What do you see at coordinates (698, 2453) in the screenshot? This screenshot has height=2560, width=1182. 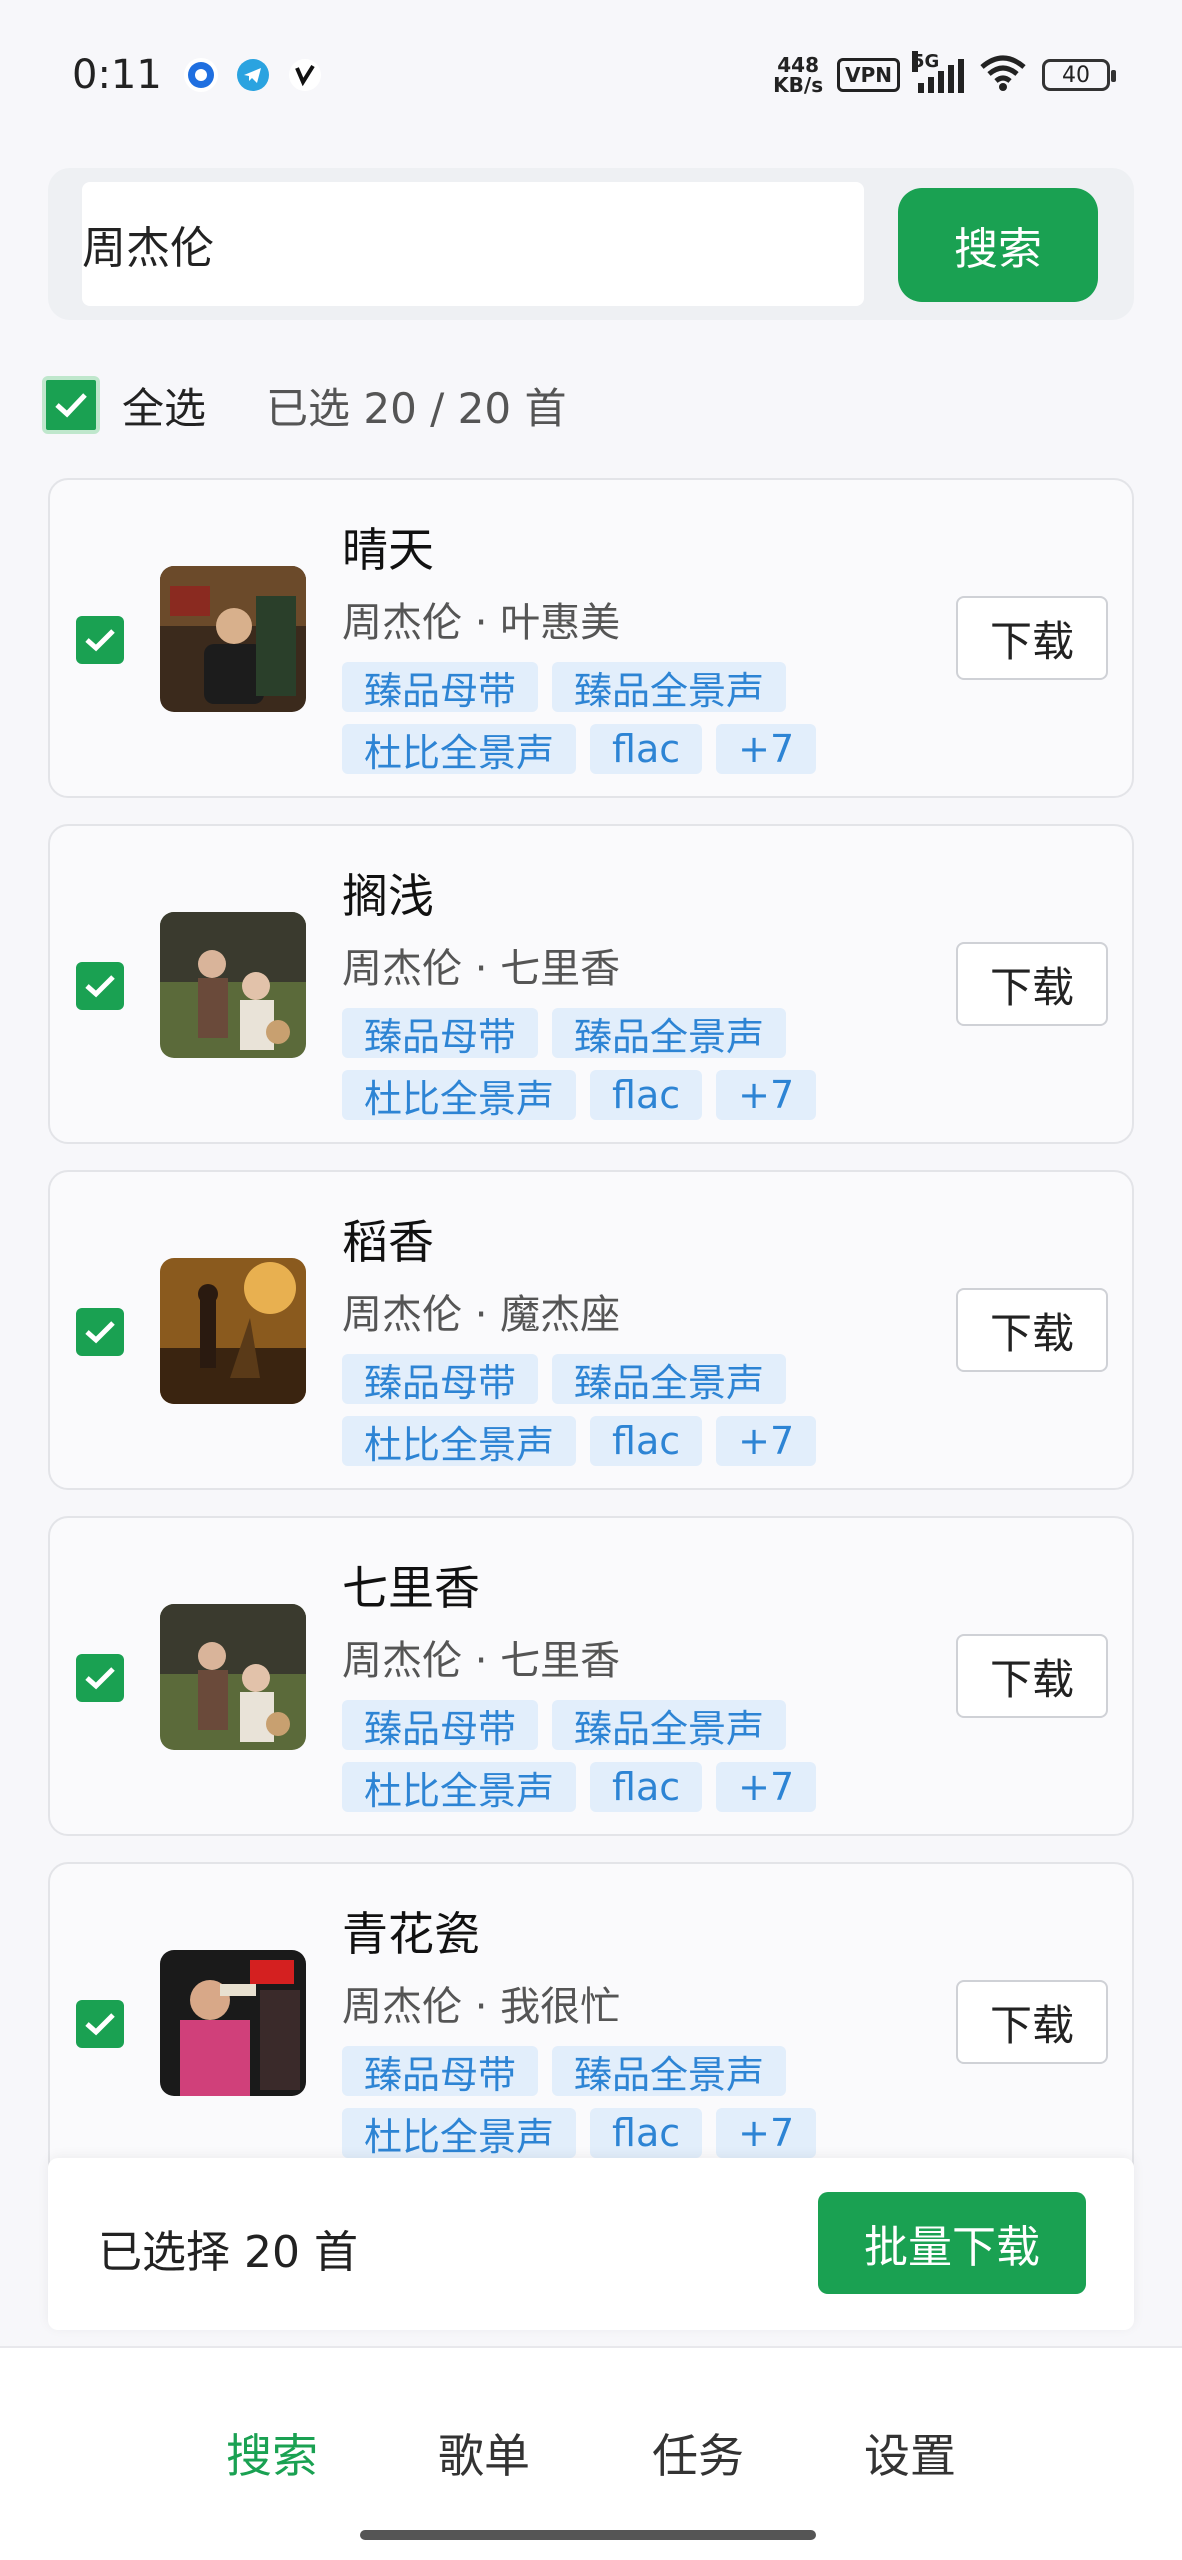 I see `tab-tasks: 任务` at bounding box center [698, 2453].